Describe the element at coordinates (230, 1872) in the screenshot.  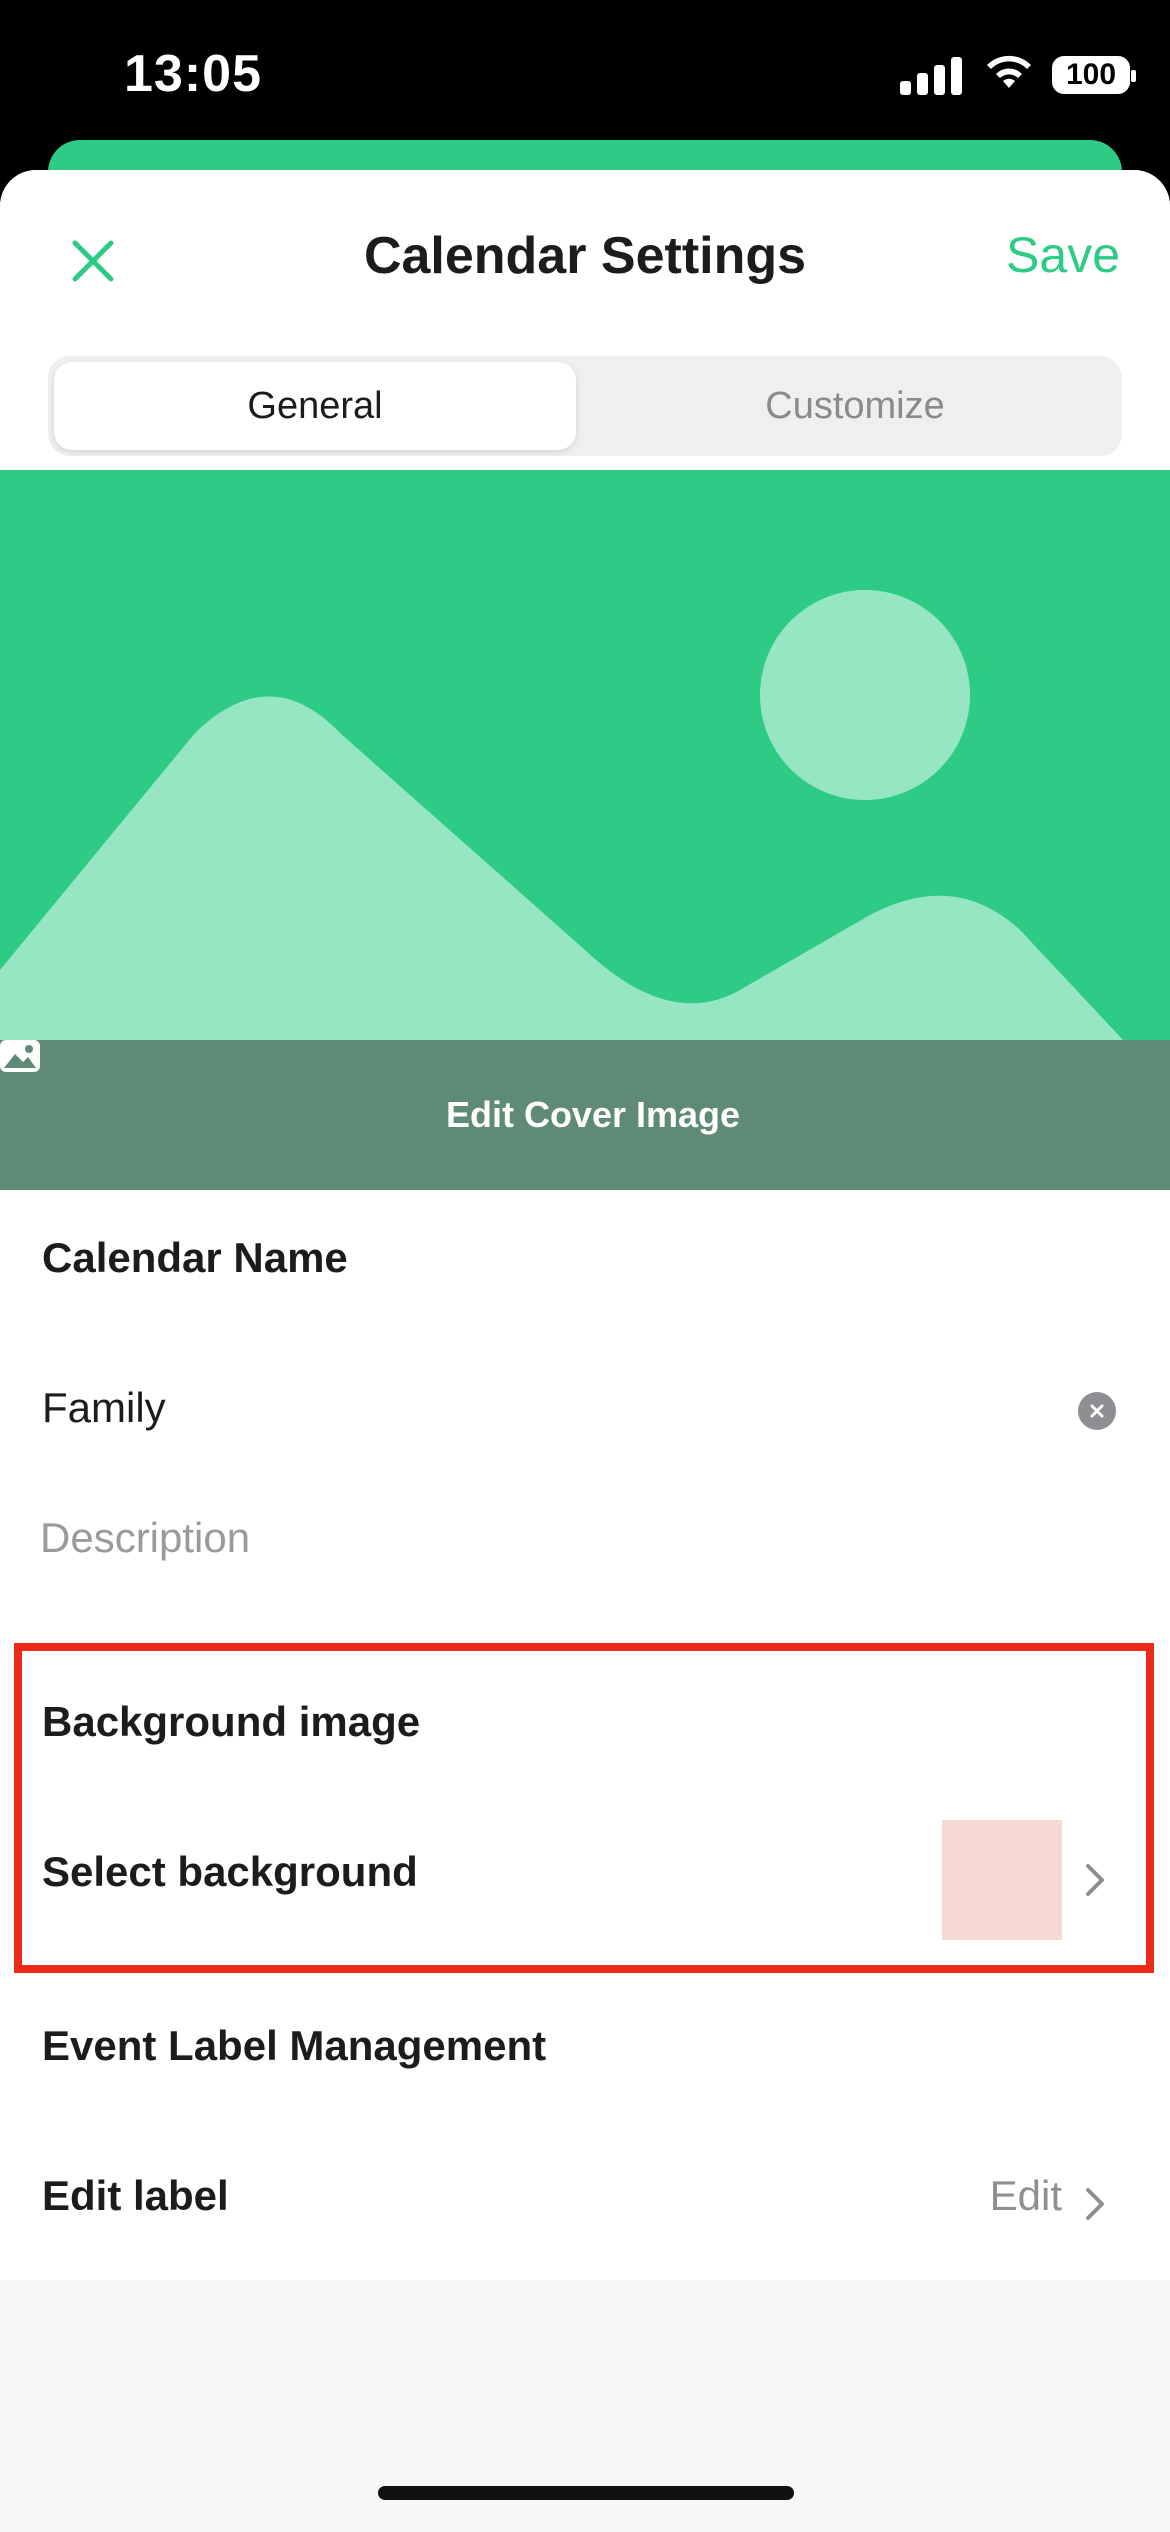
I see `select-background-row: Select background` at that location.